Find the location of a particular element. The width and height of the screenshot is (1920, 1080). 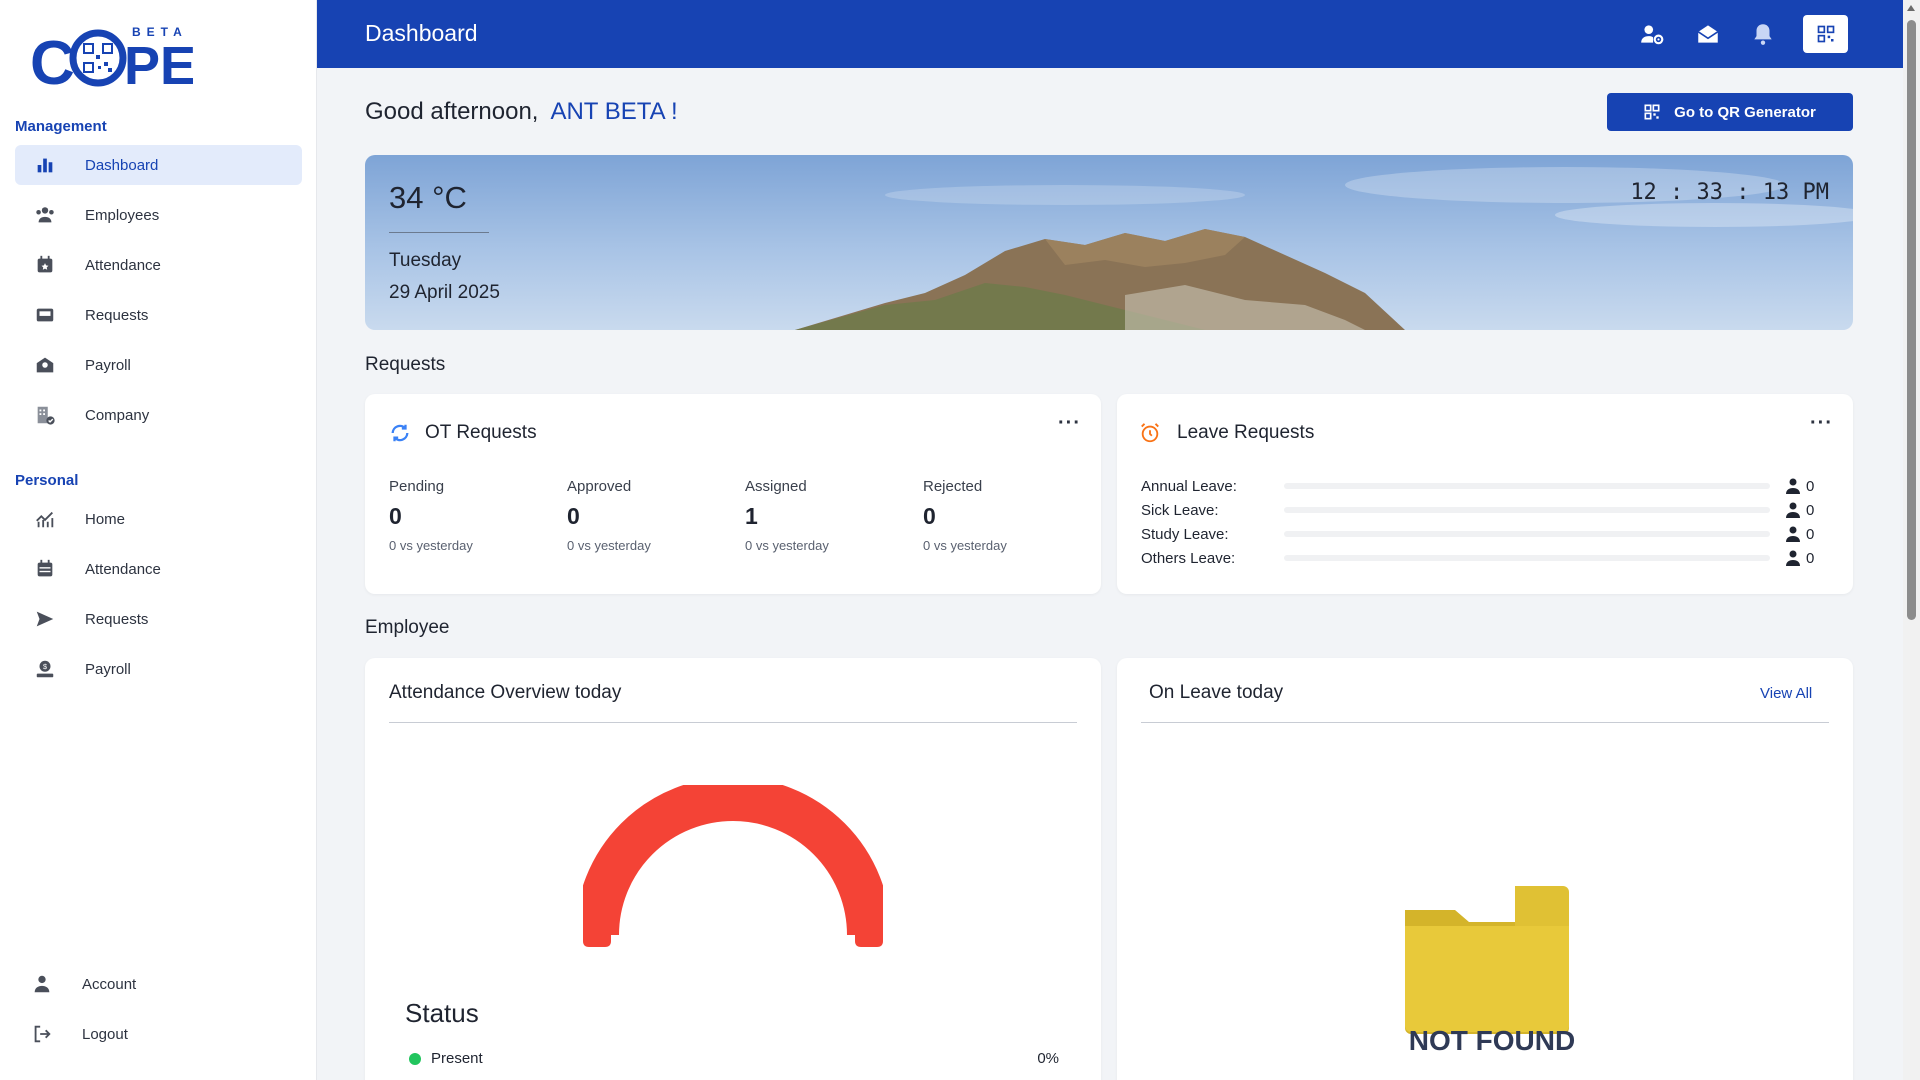

greeting-name: ANT BETA ! is located at coordinates (614, 111).